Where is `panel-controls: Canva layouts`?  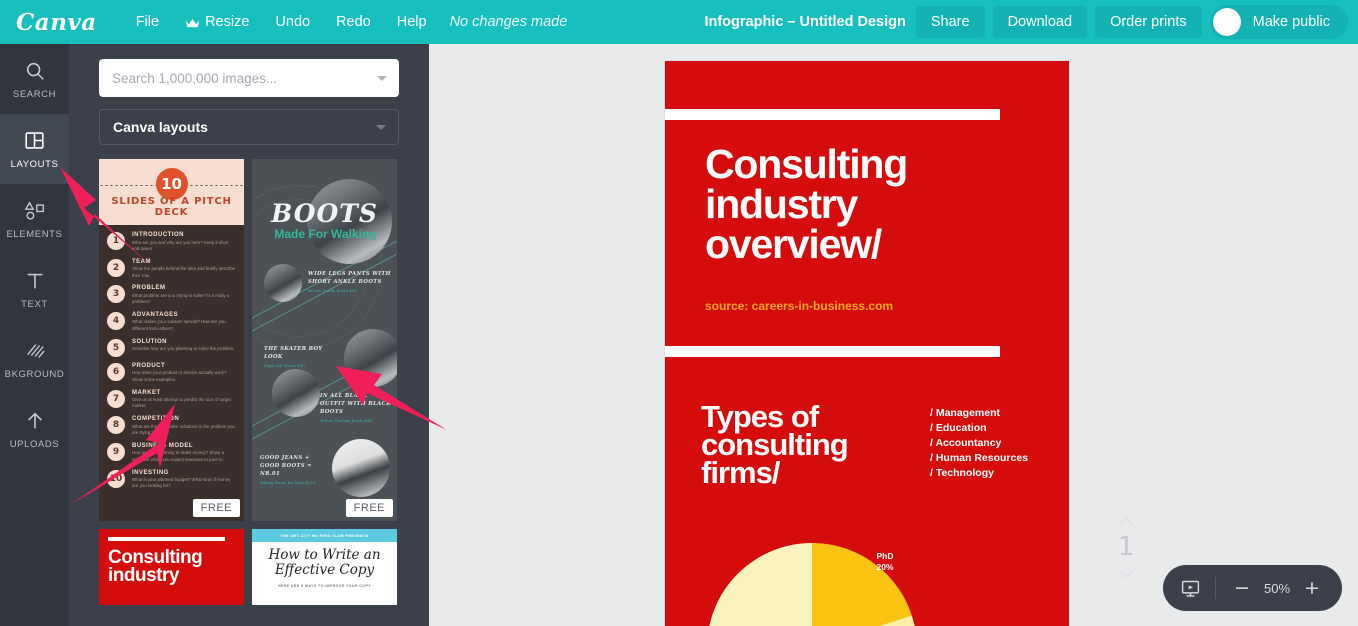 panel-controls: Canva layouts is located at coordinates (249, 94).